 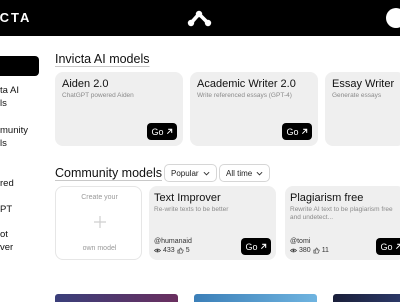 What do you see at coordinates (9, 97) in the screenshot?
I see `sidebar-item-invicta-ai-models: ta AI ls` at bounding box center [9, 97].